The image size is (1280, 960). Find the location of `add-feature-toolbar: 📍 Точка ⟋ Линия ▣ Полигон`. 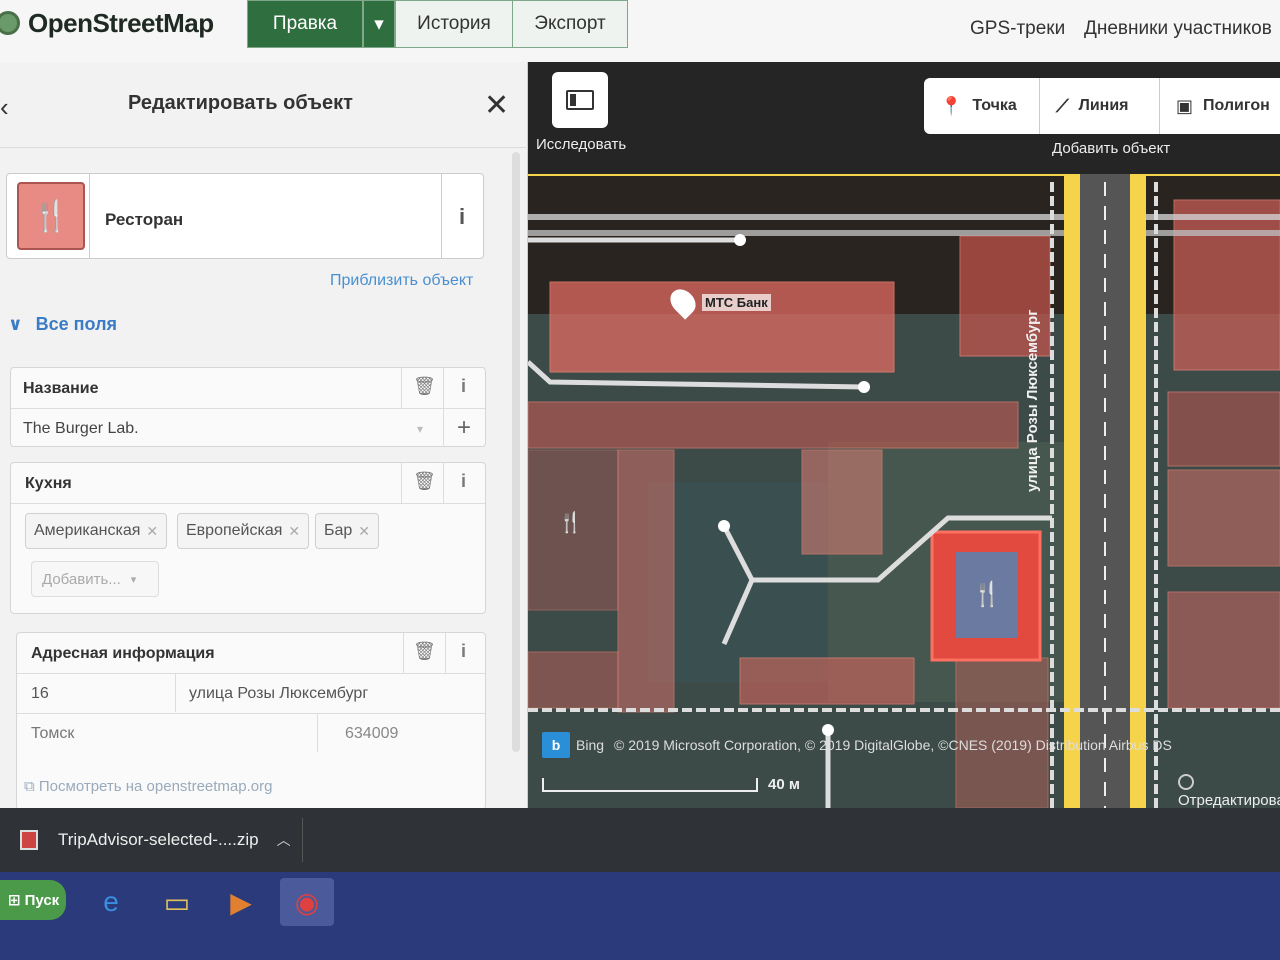

add-feature-toolbar: 📍 Точка ⟋ Линия ▣ Полигон is located at coordinates (1102, 106).